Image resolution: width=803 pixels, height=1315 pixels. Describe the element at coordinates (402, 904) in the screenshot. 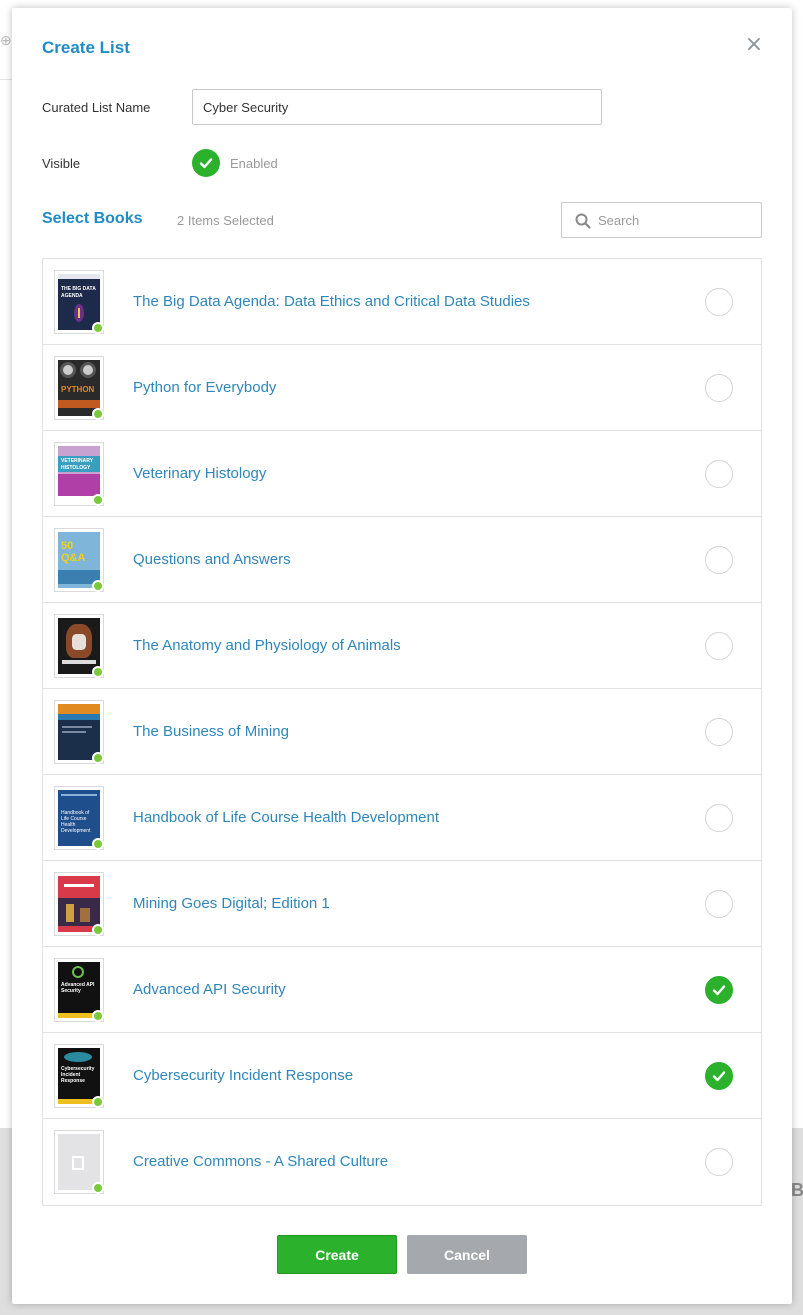

I see `book-row: Mining Goes Digital; Edition 1` at that location.